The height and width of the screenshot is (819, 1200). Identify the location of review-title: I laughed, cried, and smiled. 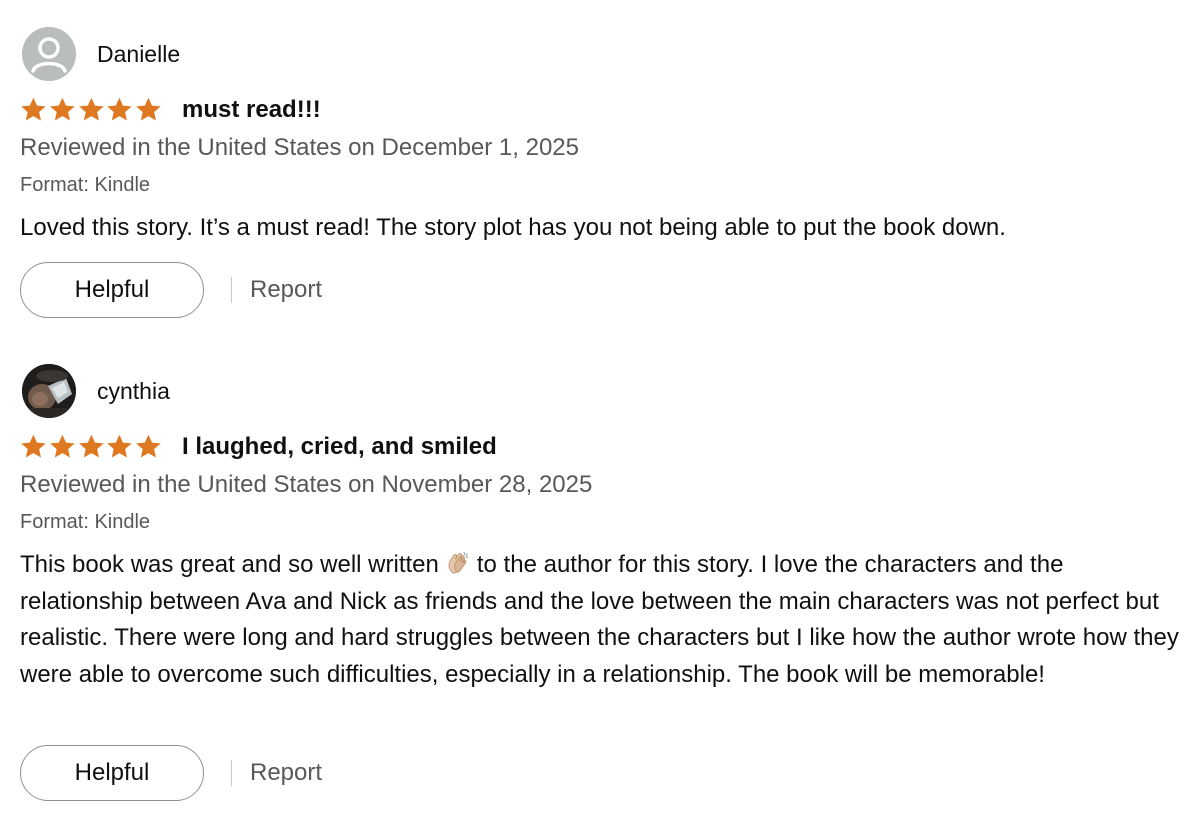
(339, 447).